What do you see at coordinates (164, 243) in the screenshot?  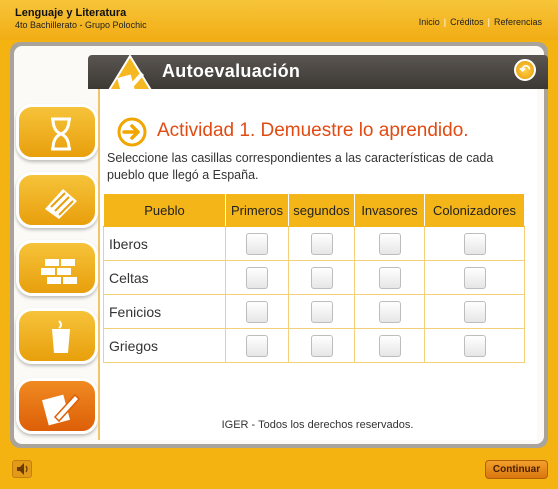 I see `row-label: Iberos` at bounding box center [164, 243].